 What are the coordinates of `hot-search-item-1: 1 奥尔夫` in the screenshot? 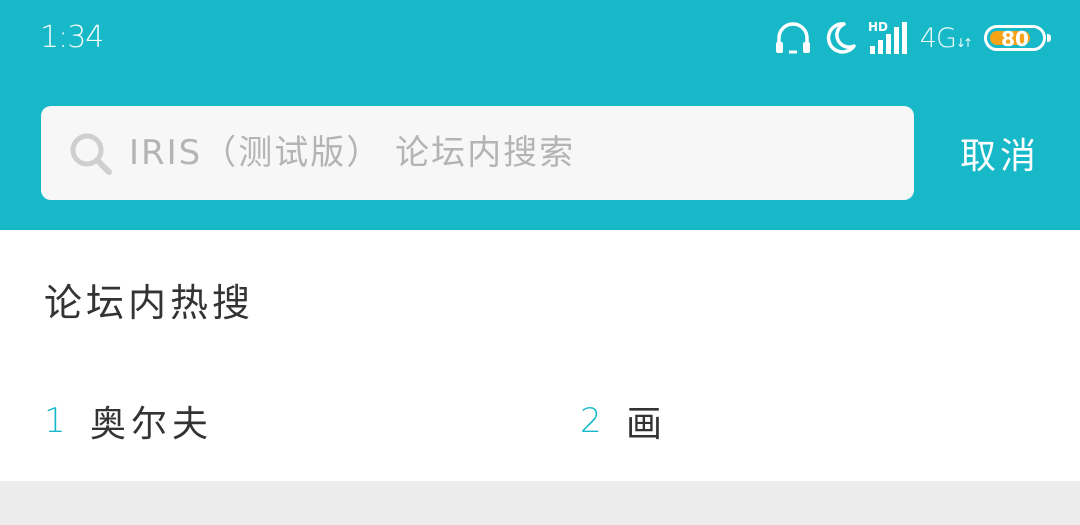 It's located at (128, 421).